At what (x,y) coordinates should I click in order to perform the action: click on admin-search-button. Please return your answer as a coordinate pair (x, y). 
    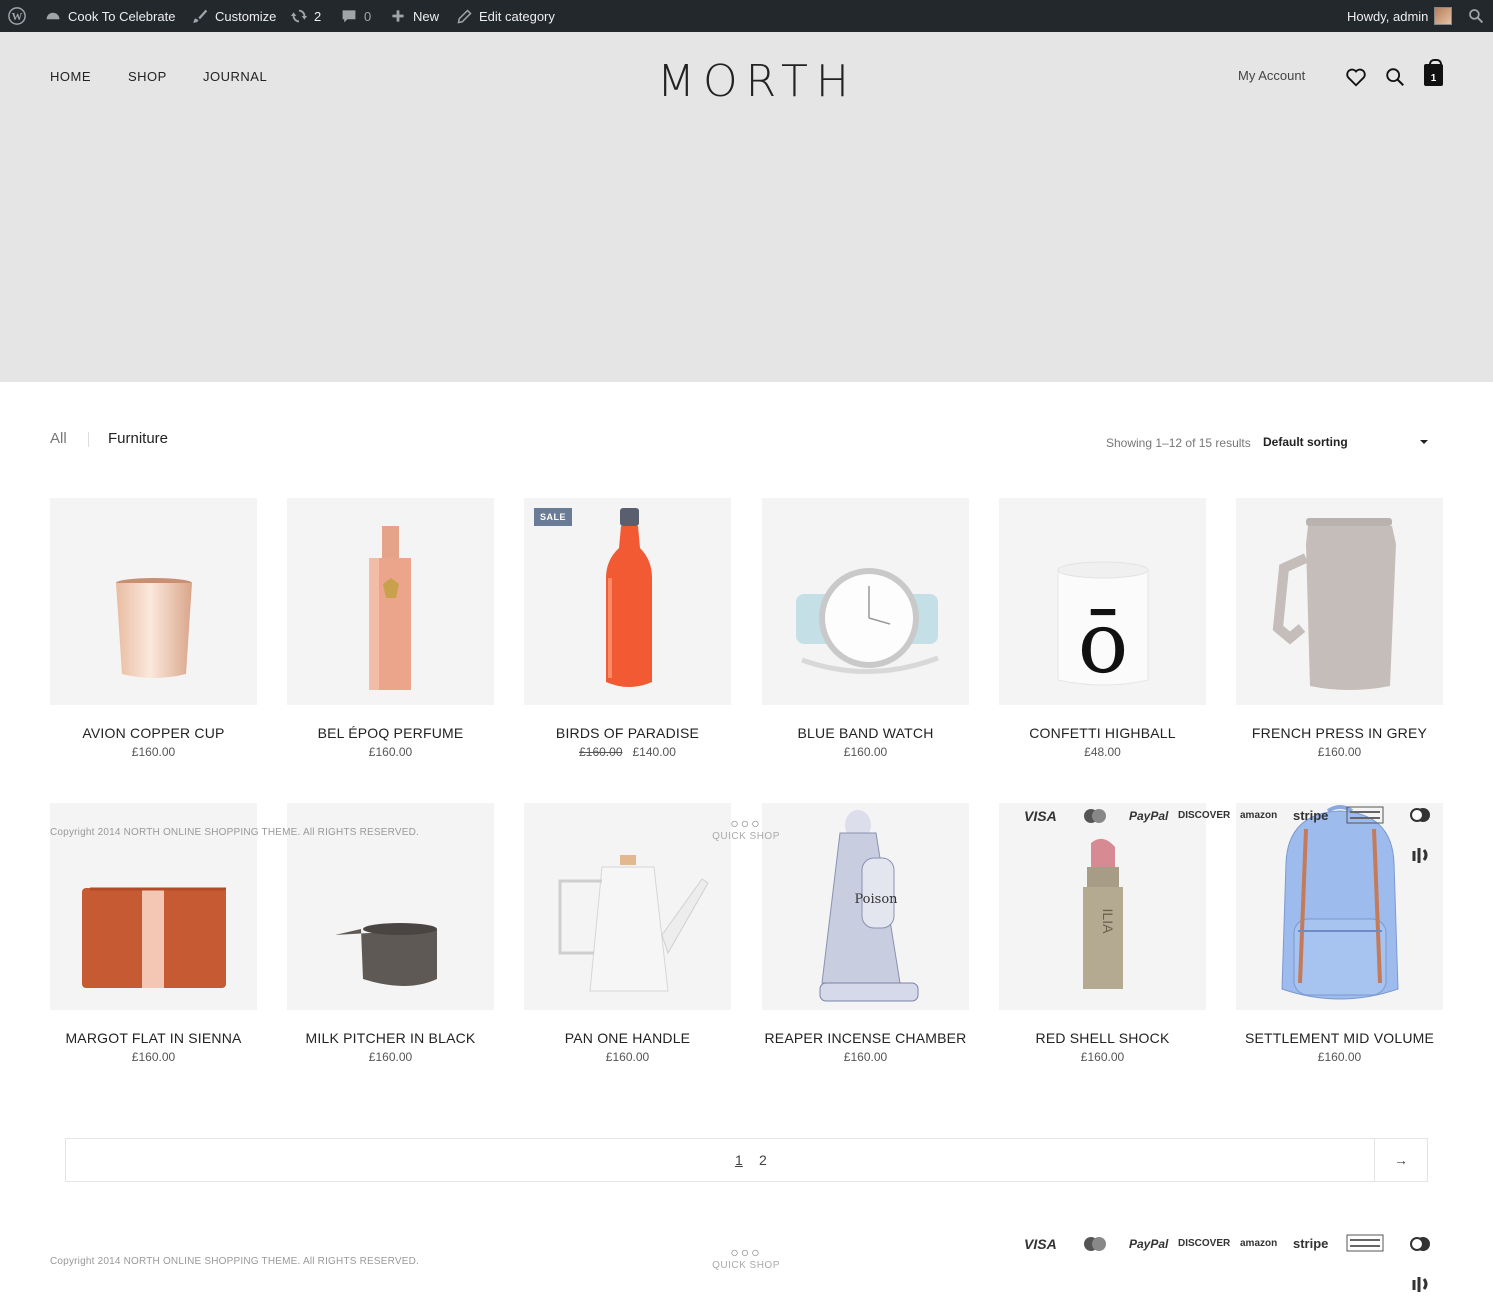
    Looking at the image, I should click on (1476, 16).